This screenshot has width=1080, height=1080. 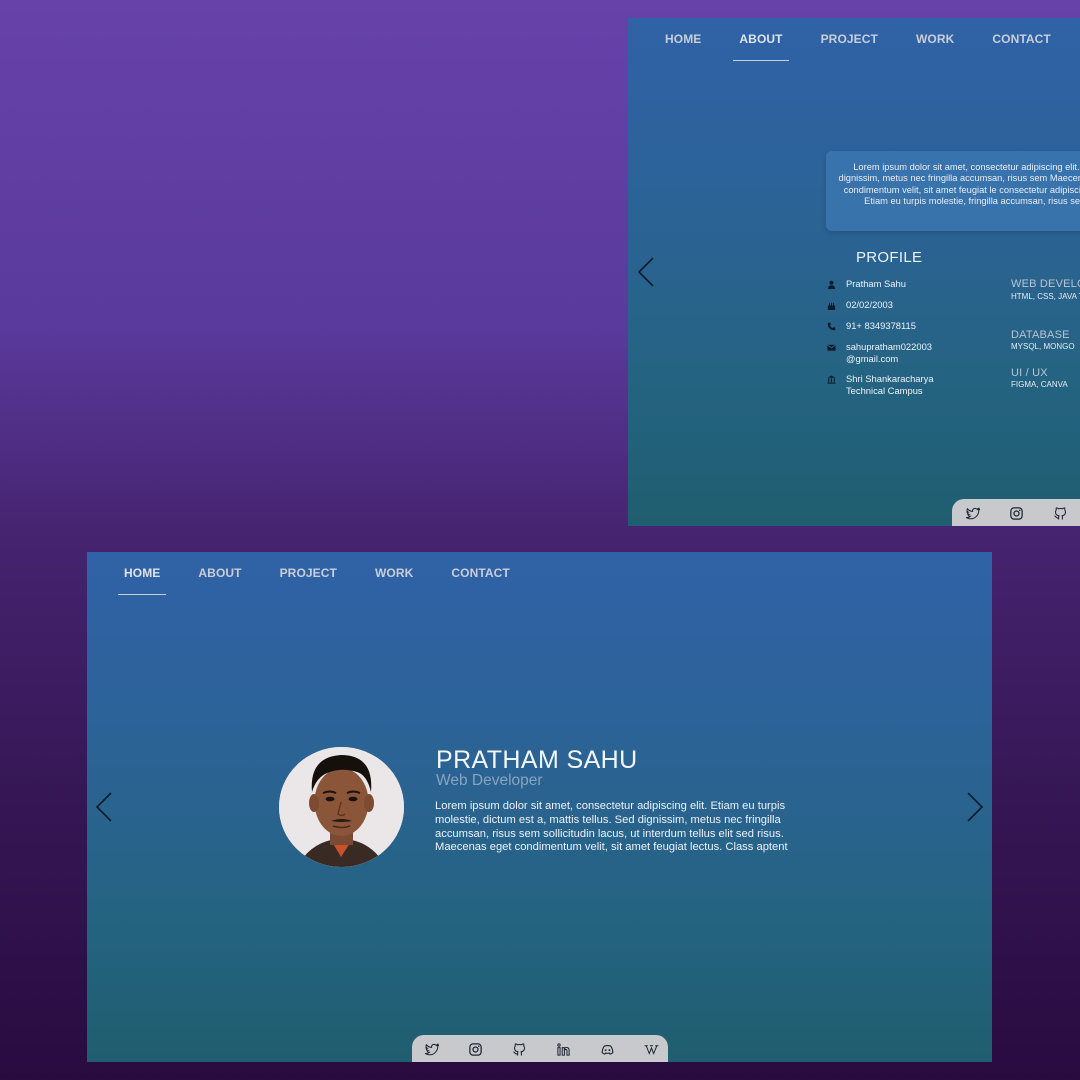 I want to click on profile-email: sahupratham022003 @gmail.com, so click(x=889, y=352).